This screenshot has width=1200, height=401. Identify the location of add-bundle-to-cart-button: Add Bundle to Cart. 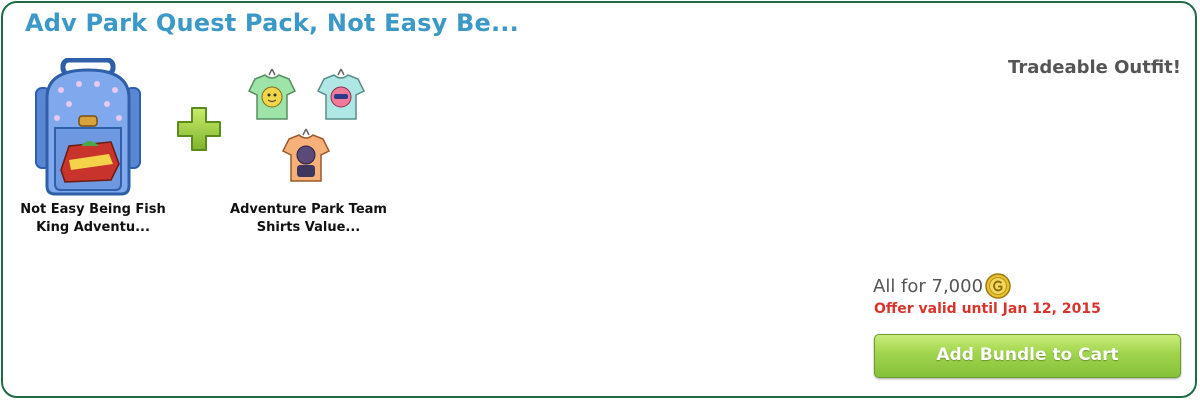
(1027, 356).